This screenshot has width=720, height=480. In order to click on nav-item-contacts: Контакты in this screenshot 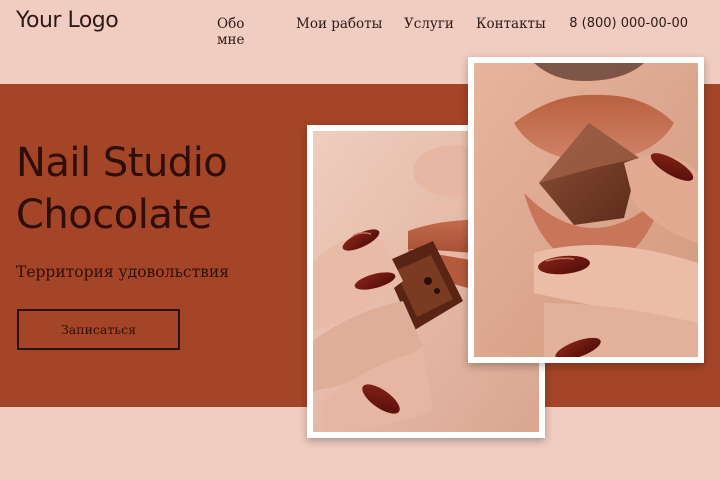, I will do `click(511, 24)`.